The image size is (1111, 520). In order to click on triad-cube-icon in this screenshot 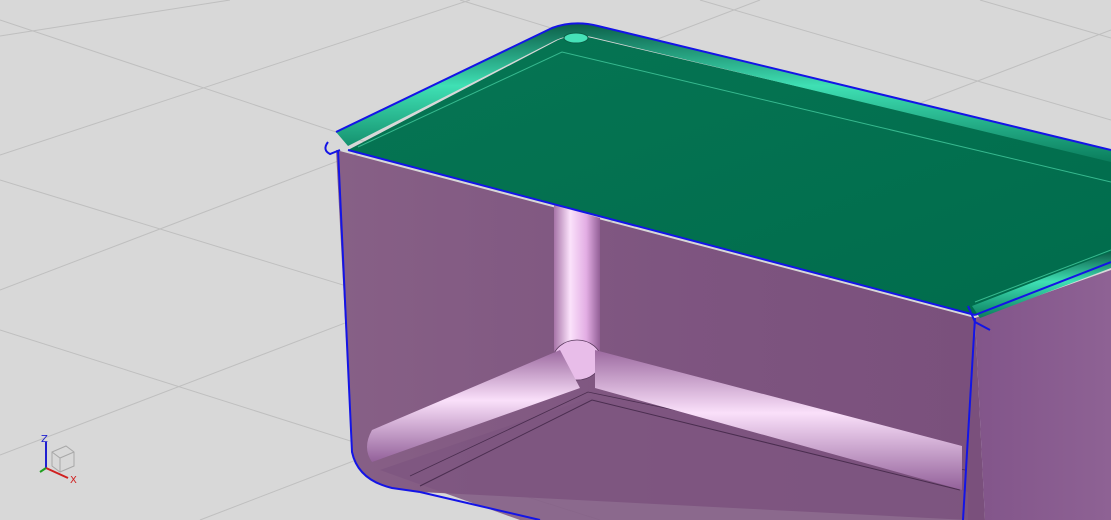, I will do `click(63, 459)`.